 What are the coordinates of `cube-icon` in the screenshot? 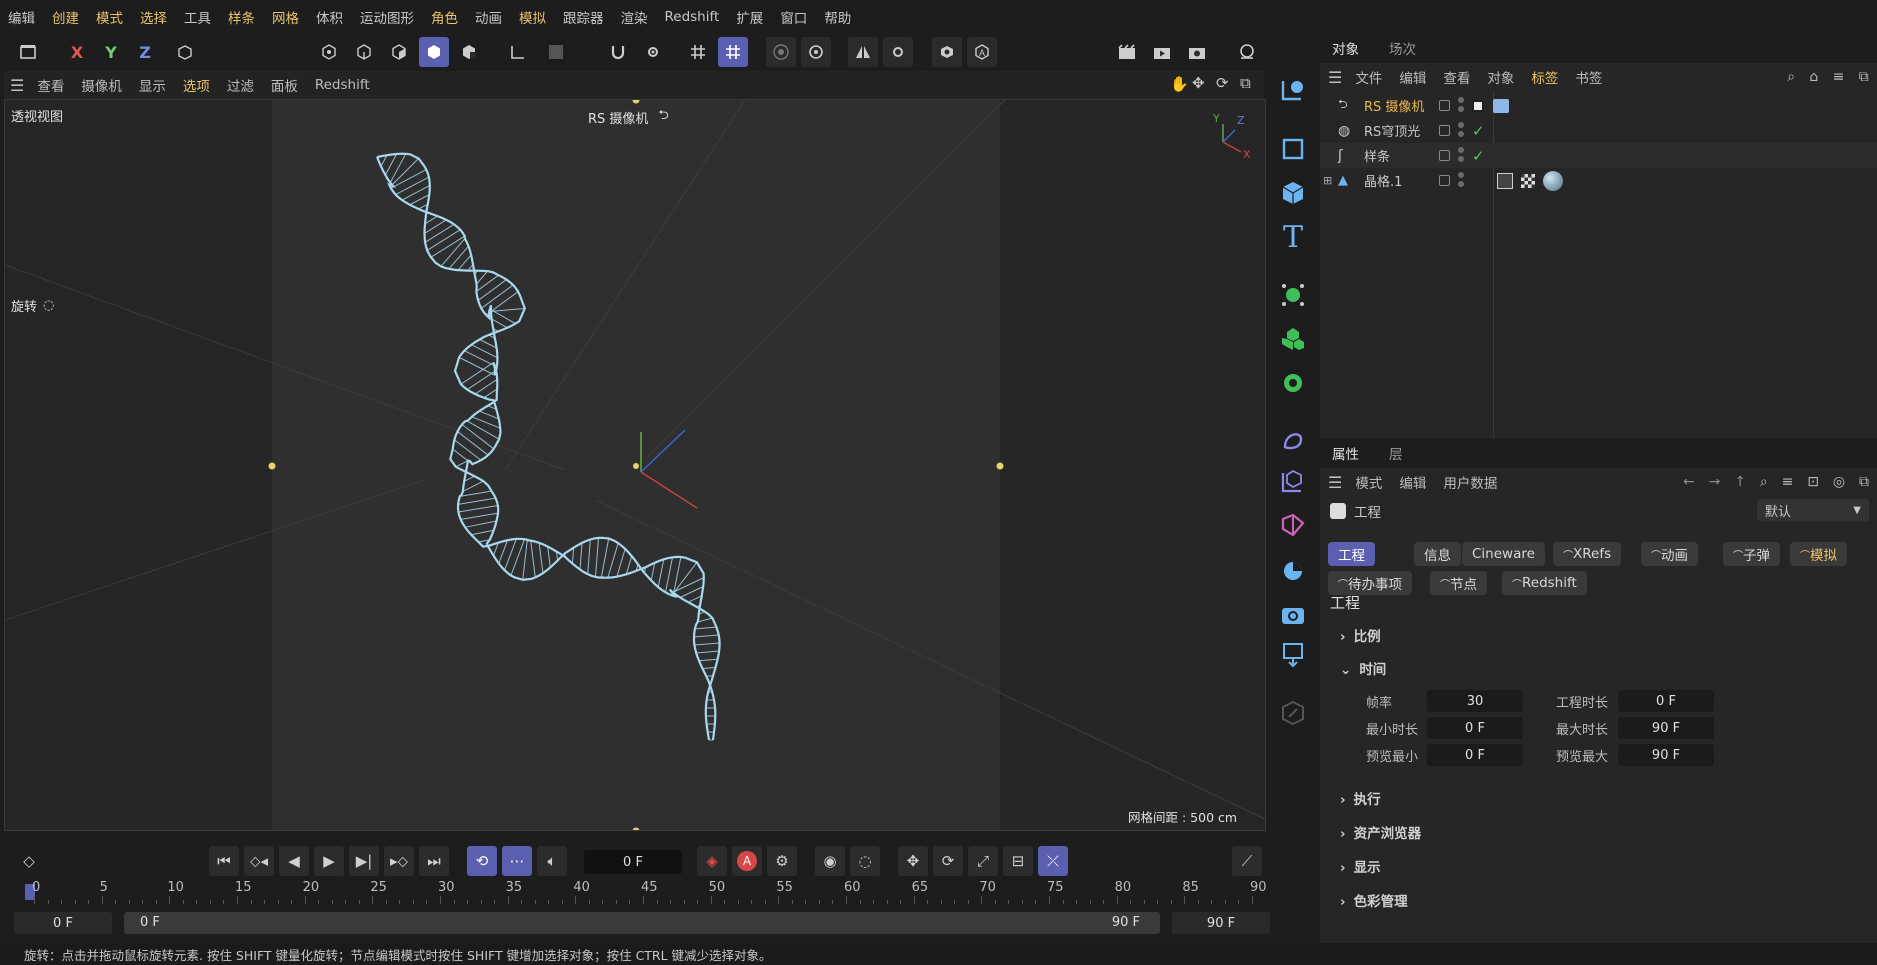 It's located at (1293, 193).